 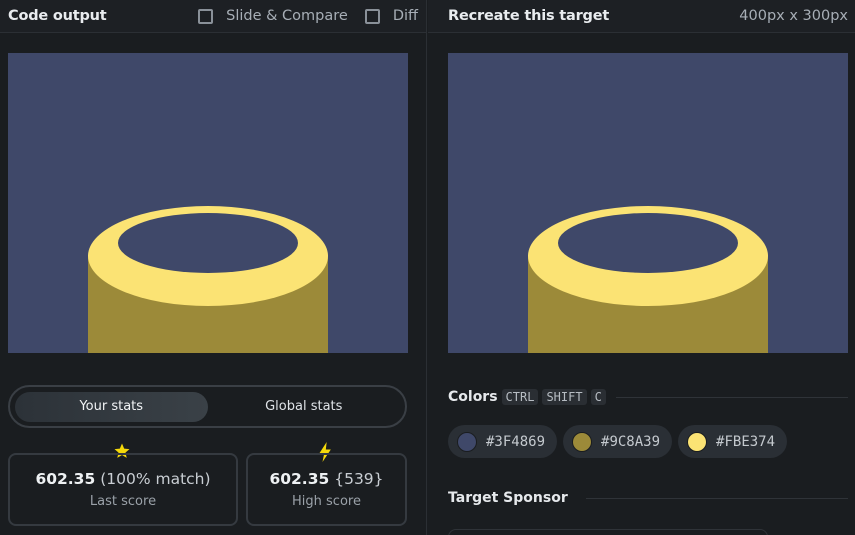 What do you see at coordinates (155, 479) in the screenshot?
I see `last-score-match: (100% match)` at bounding box center [155, 479].